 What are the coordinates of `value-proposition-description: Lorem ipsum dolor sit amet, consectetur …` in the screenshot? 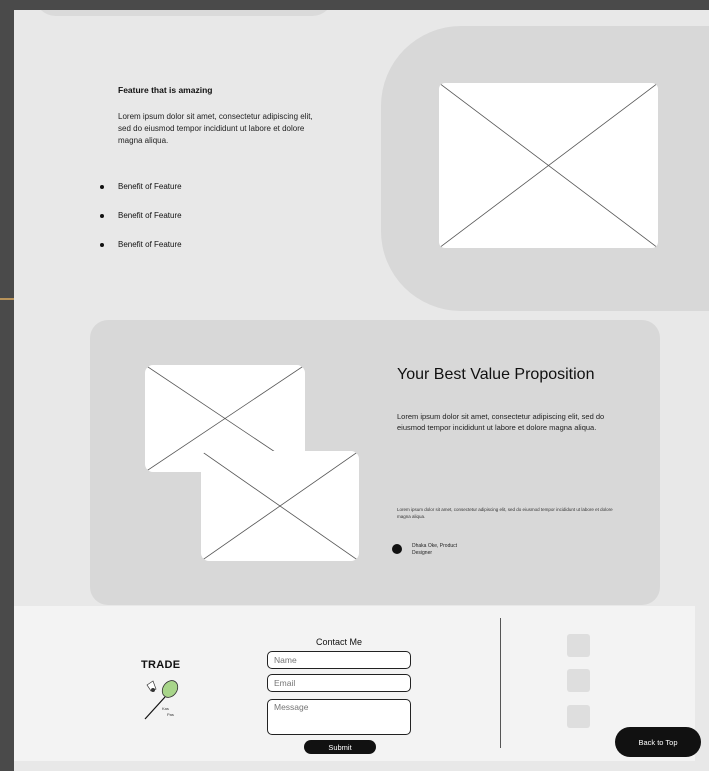 It's located at (501, 422).